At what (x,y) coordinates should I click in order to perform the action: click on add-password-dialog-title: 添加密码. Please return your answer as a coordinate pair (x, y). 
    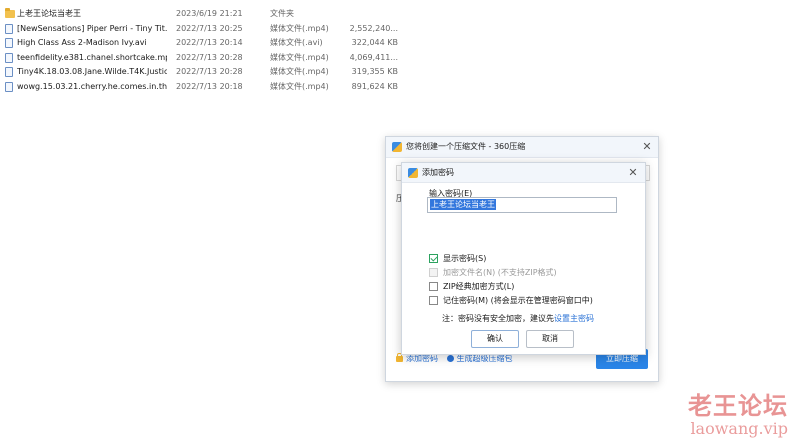
    Looking at the image, I should click on (438, 172).